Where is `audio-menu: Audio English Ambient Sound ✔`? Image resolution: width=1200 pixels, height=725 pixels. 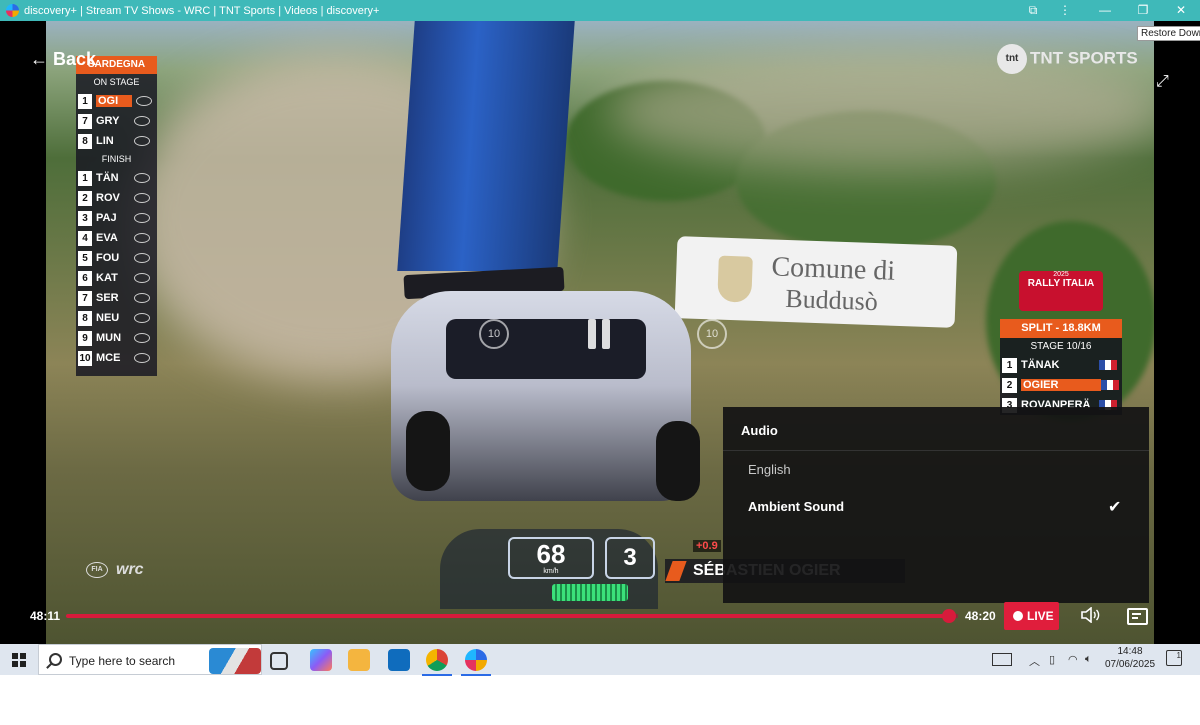 audio-menu: Audio English Ambient Sound ✔ is located at coordinates (936, 505).